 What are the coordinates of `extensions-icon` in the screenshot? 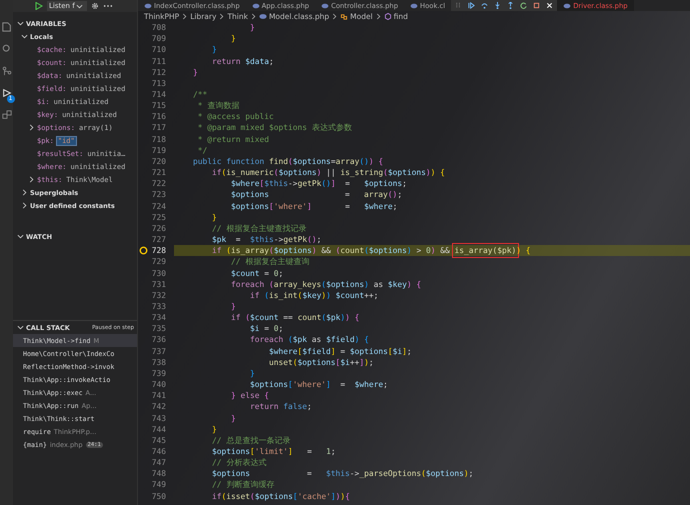 It's located at (7, 115).